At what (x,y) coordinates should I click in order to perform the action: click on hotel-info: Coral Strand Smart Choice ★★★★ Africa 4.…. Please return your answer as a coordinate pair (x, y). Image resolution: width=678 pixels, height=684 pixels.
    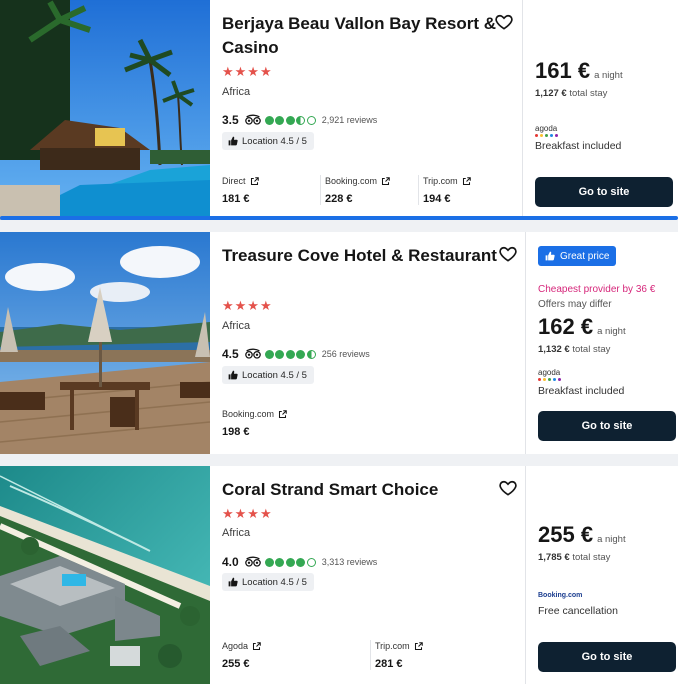
    Looking at the image, I should click on (372, 575).